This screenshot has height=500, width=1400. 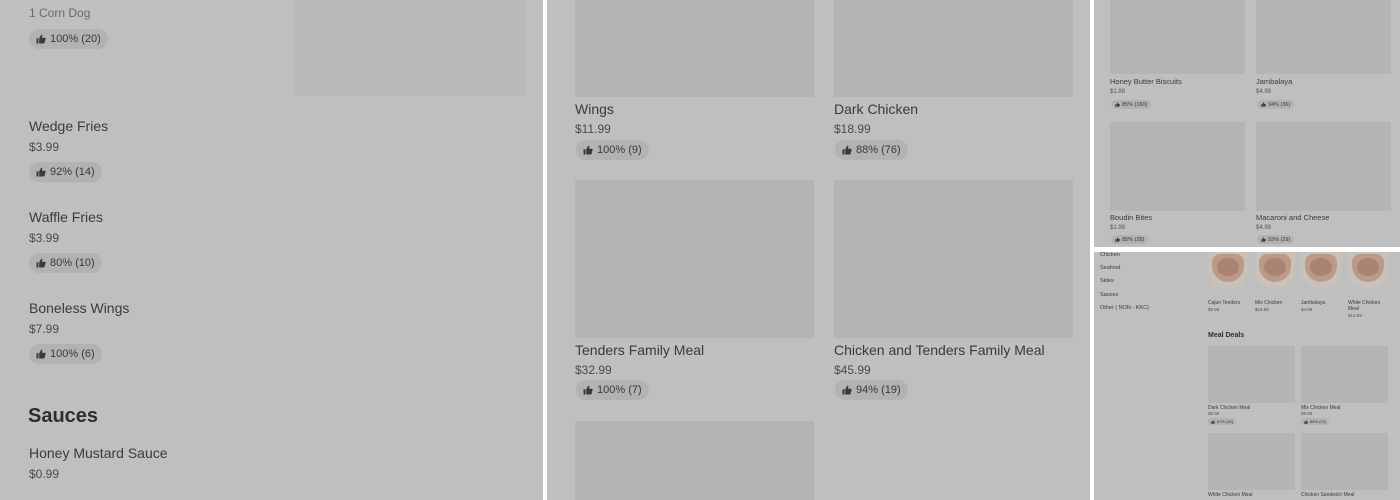 I want to click on item-description: 1 Corn Dog, so click(x=60, y=13).